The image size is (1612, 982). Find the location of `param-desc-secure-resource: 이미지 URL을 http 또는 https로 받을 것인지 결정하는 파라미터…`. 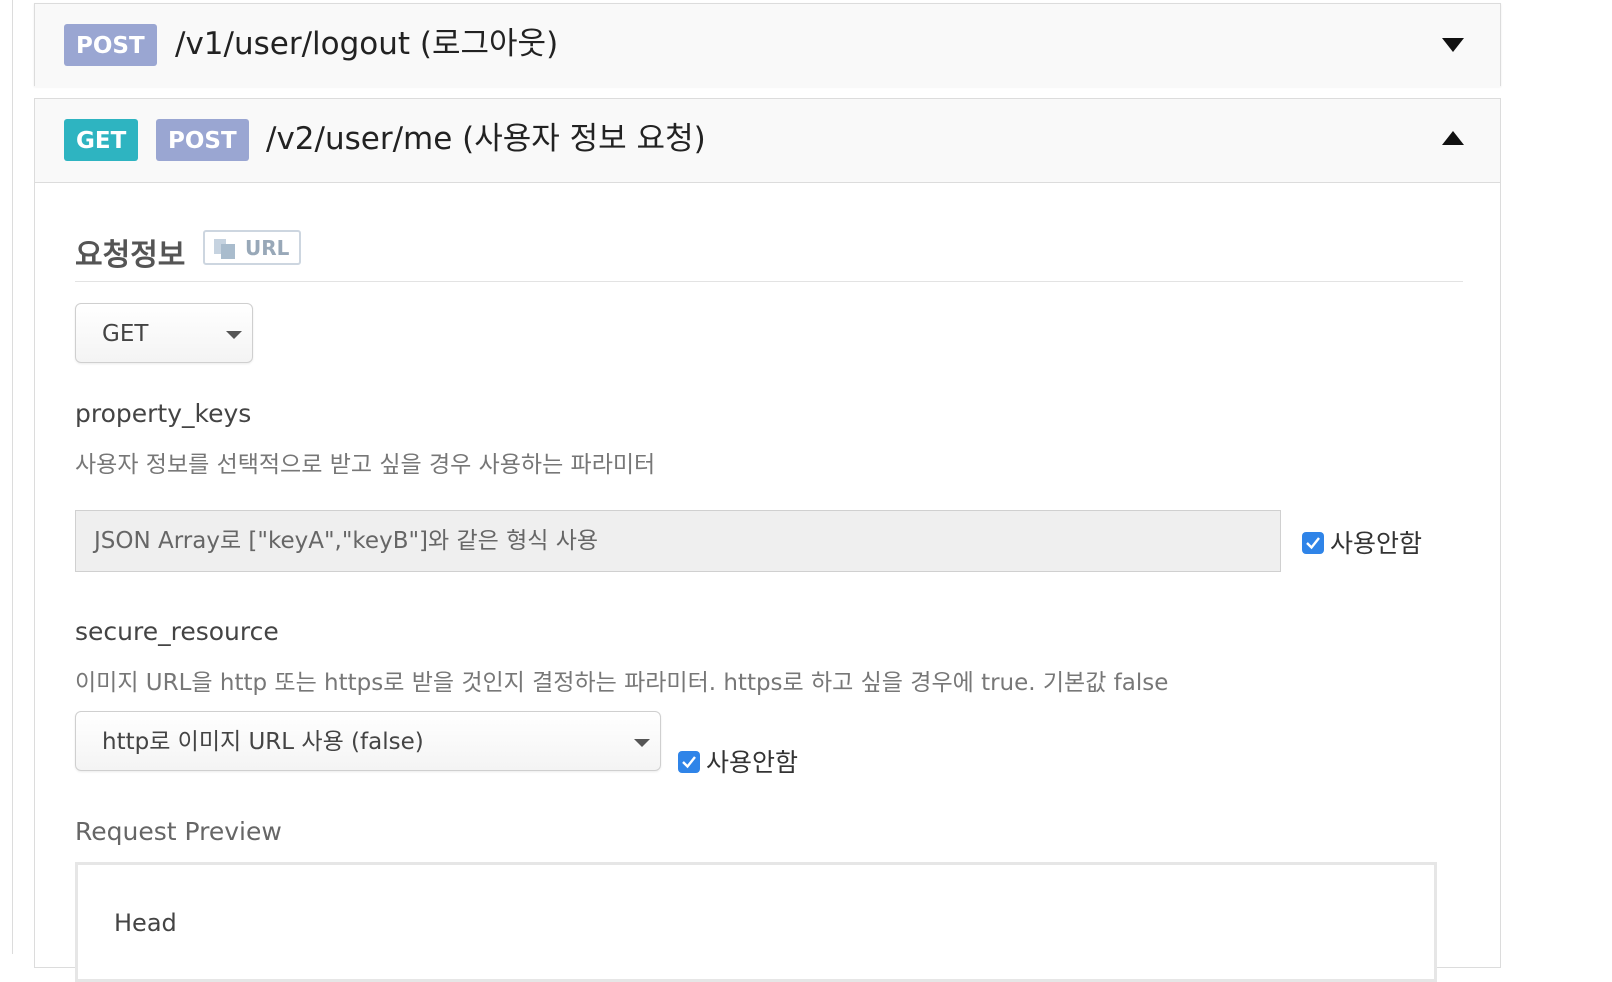

param-desc-secure-resource: 이미지 URL을 http 또는 https로 받을 것인지 결정하는 파라미터… is located at coordinates (622, 683).